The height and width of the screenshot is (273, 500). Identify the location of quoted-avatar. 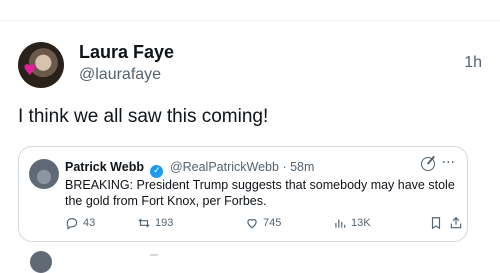
(44, 174).